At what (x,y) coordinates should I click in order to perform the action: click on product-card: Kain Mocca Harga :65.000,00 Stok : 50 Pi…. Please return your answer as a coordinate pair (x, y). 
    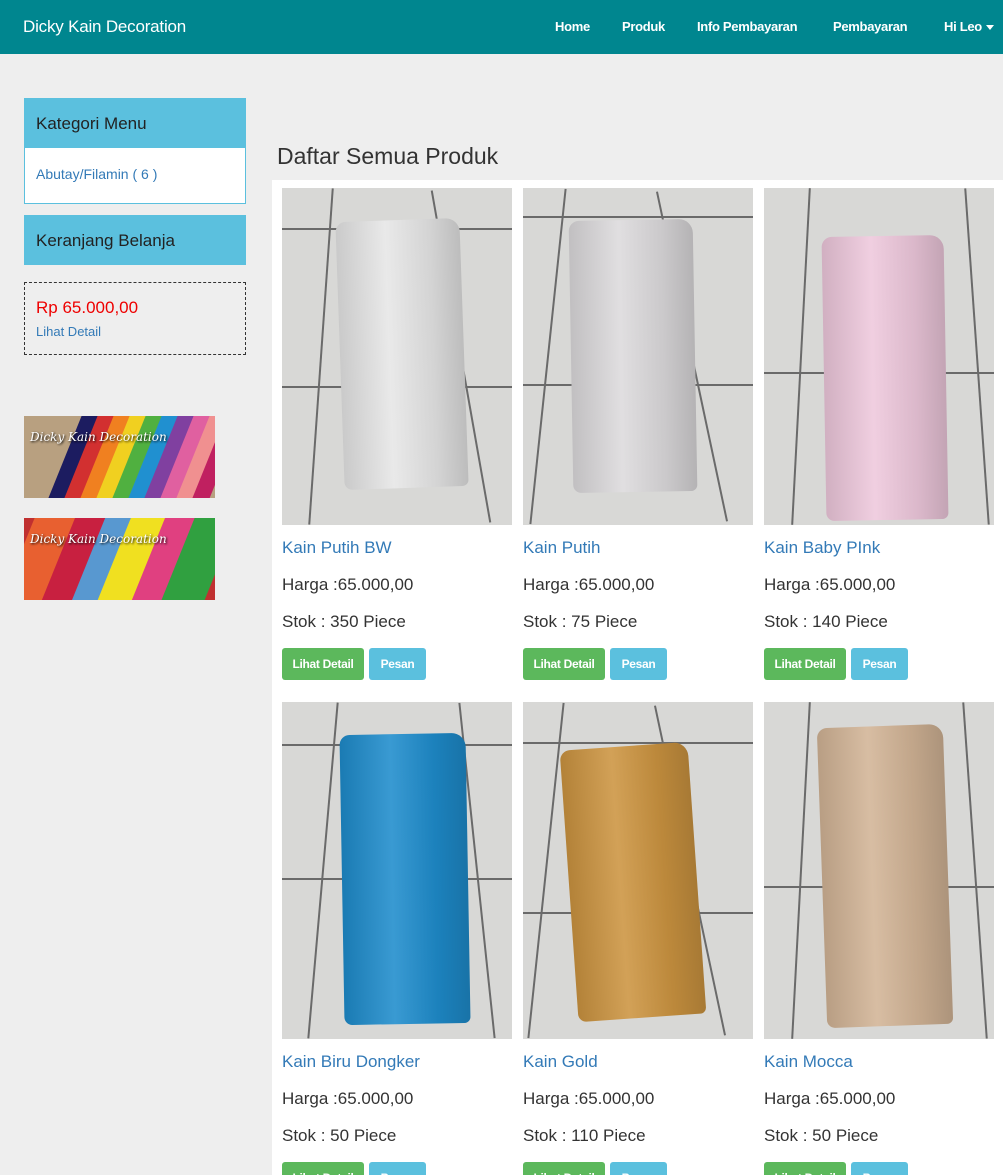
    Looking at the image, I should click on (879, 938).